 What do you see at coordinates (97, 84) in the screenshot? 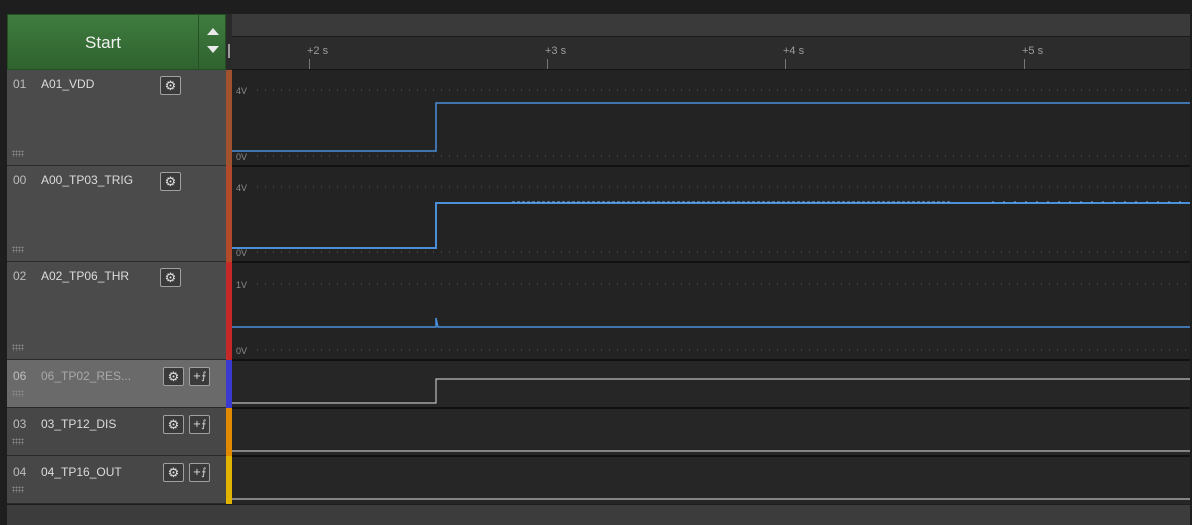
I see `channel-name: A01_VDD` at bounding box center [97, 84].